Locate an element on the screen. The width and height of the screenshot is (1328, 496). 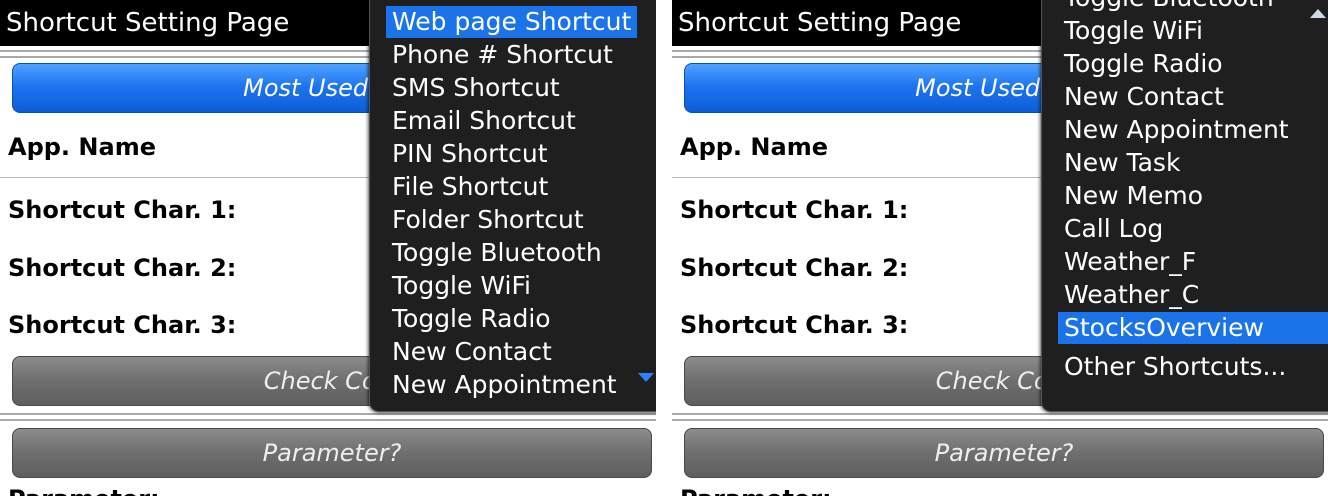
menu-item-new-task: New Task is located at coordinates (1122, 163).